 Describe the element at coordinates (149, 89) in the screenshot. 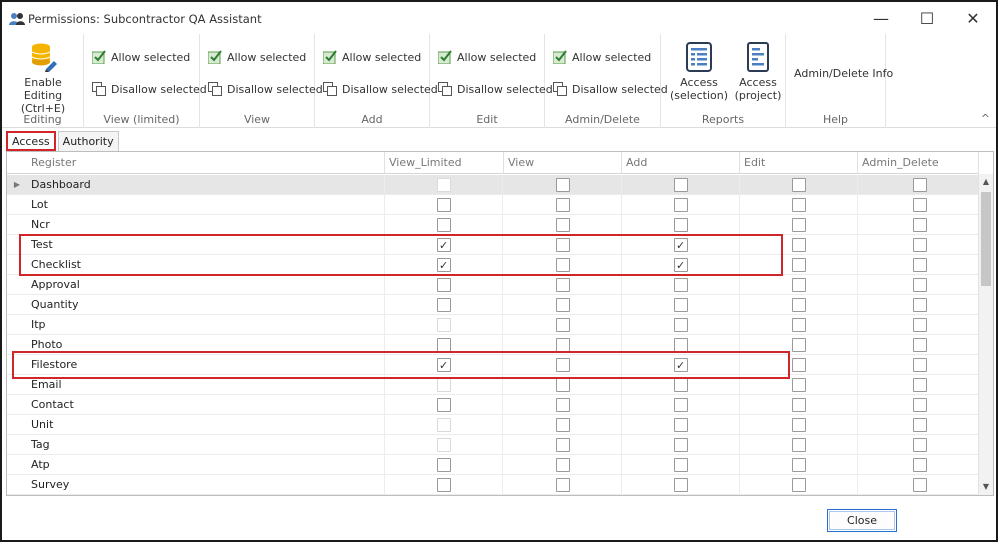

I see `disallow-selected-view-limited-button: Disallow selected` at that location.